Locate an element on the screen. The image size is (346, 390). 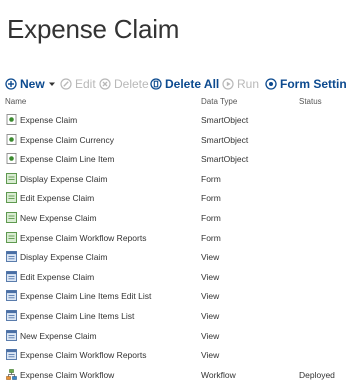
run-icon is located at coordinates (228, 84).